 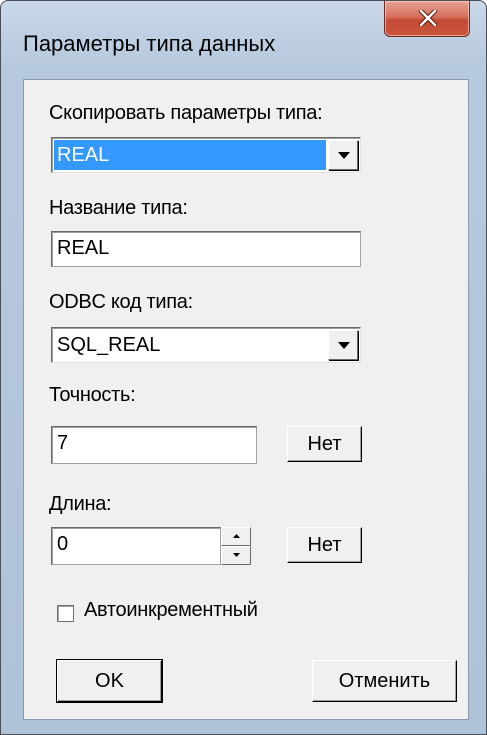 I want to click on type-name-label: Название типа:, so click(x=118, y=208).